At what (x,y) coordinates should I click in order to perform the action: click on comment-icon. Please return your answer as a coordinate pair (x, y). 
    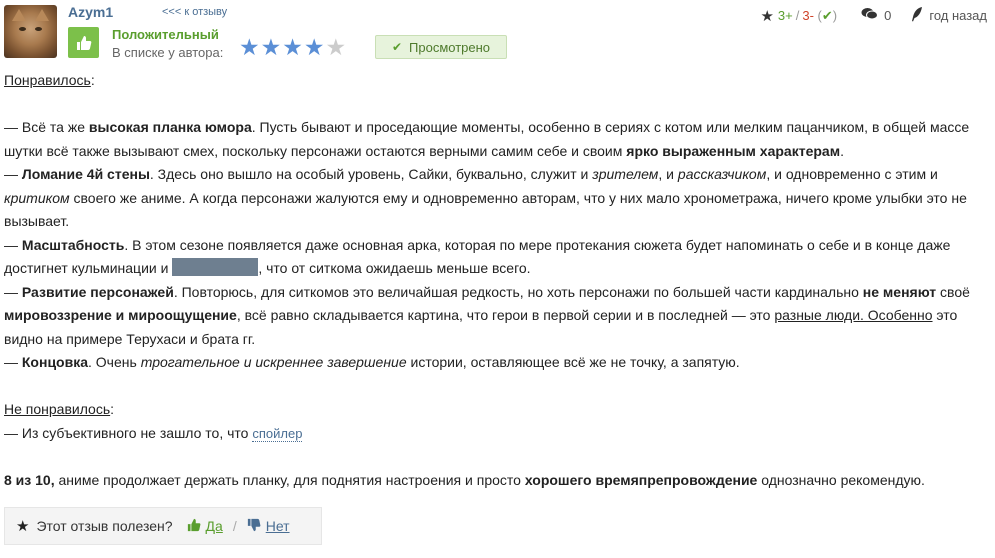
    Looking at the image, I should click on (870, 15).